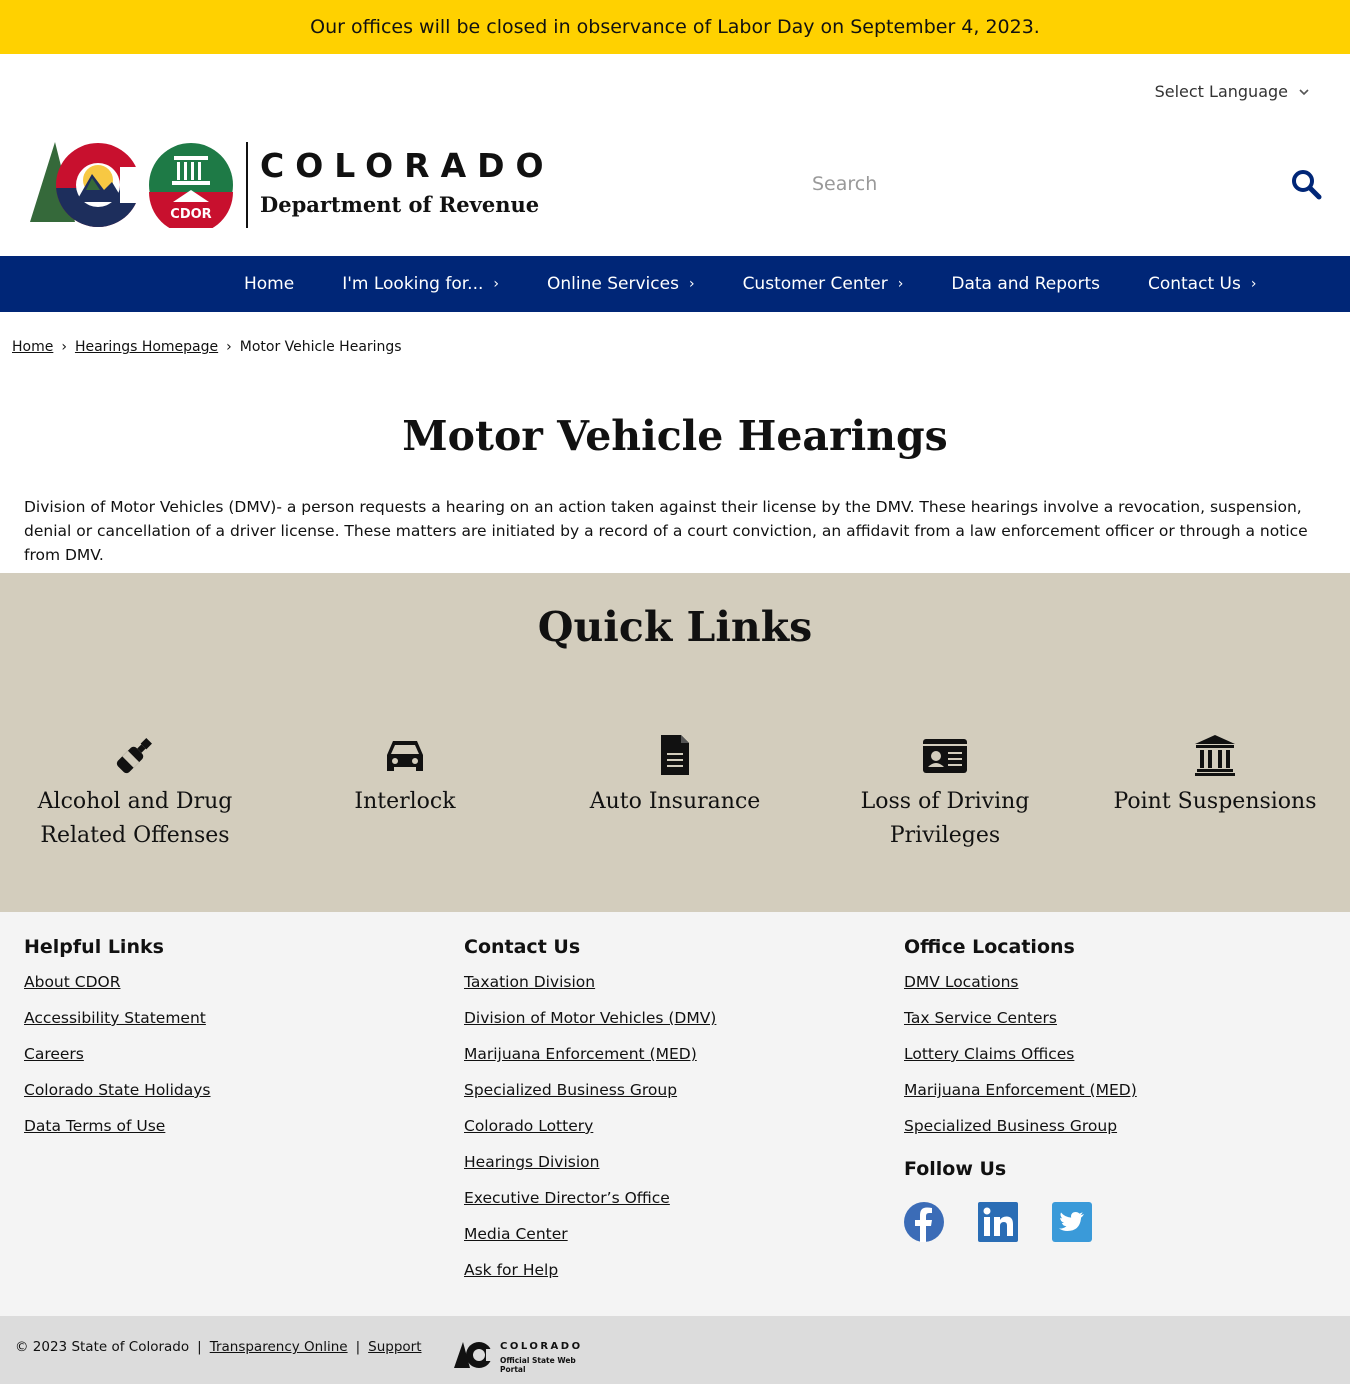 The height and width of the screenshot is (1384, 1350). What do you see at coordinates (102, 1347) in the screenshot?
I see `copyright-text: © 2023 State of Colorado` at bounding box center [102, 1347].